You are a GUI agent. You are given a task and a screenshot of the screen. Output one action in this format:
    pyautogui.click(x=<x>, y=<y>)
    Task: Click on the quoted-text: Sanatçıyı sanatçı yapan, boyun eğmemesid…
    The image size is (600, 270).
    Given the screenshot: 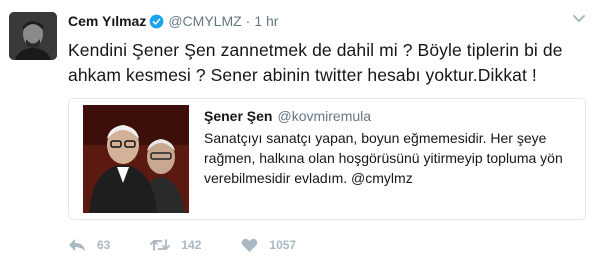 What is the action you would take?
    pyautogui.click(x=383, y=158)
    